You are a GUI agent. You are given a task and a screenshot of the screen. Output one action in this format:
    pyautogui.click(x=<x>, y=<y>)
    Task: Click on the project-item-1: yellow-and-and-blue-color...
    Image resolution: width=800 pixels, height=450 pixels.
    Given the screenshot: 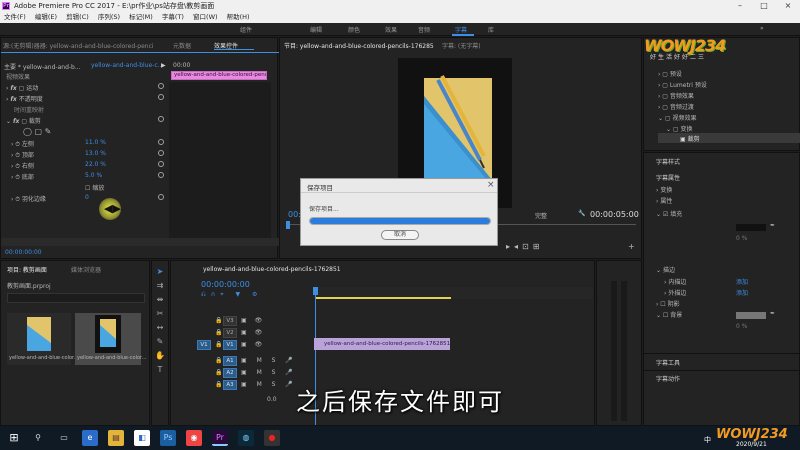 What is the action you would take?
    pyautogui.click(x=42, y=339)
    